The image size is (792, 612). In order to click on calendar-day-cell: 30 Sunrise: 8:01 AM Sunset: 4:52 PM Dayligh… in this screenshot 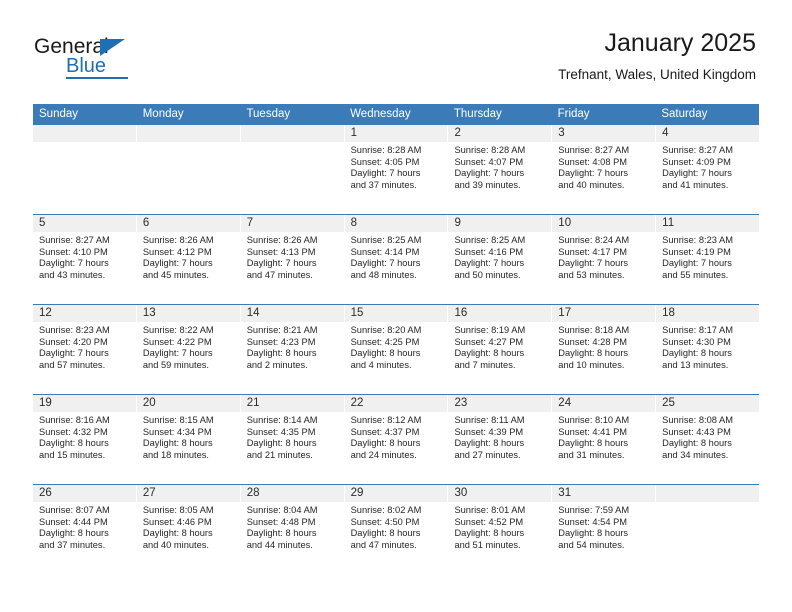, I will do `click(500, 529)`.